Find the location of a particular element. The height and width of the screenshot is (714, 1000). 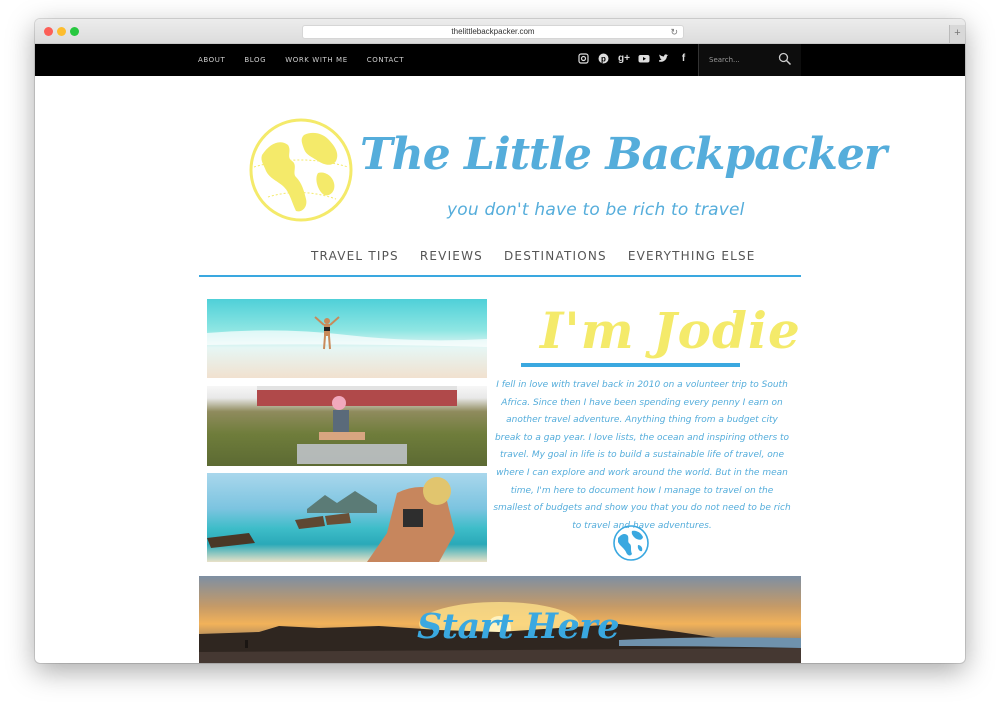

photo-beach is located at coordinates (347, 338).